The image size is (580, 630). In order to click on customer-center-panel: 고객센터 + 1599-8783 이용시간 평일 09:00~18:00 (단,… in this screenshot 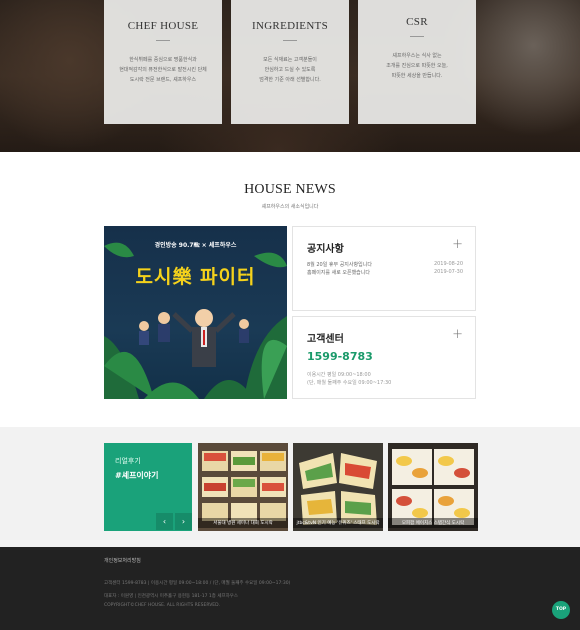, I will do `click(384, 357)`.